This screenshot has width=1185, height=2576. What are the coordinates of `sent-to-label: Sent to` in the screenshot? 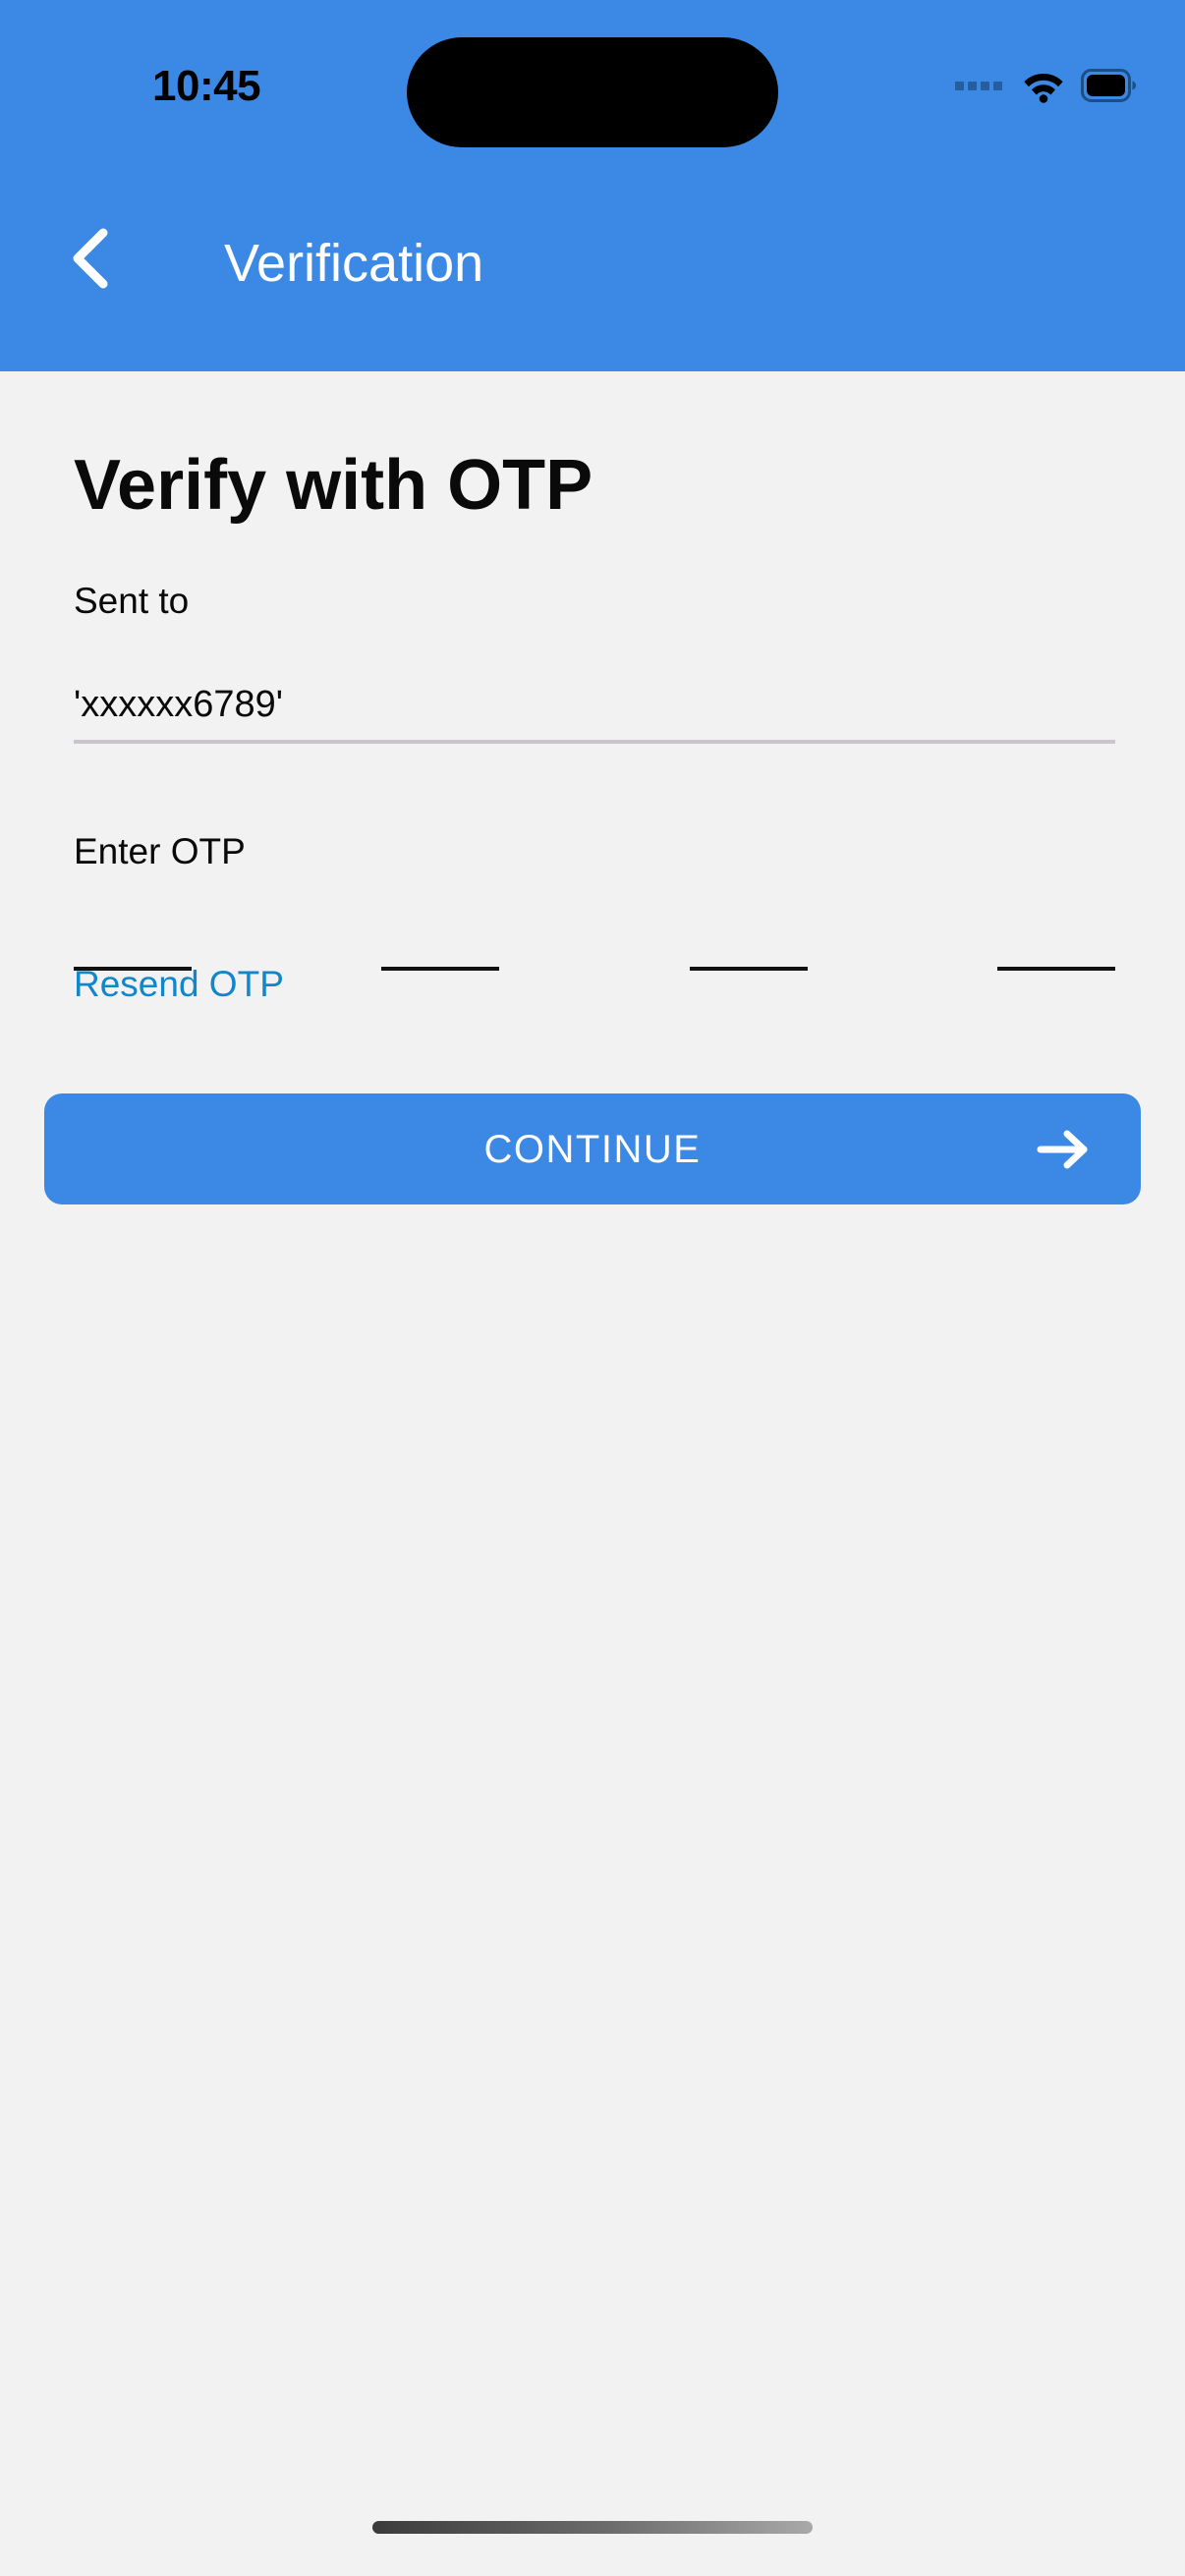 It's located at (132, 601).